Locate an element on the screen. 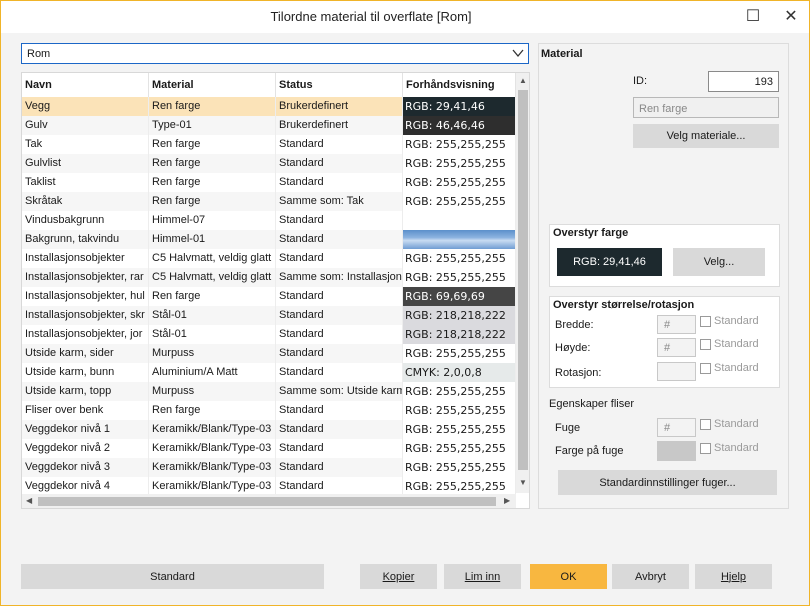 This screenshot has height=606, width=810. cell-preview: RGB: 218,218,222 is located at coordinates (459, 334).